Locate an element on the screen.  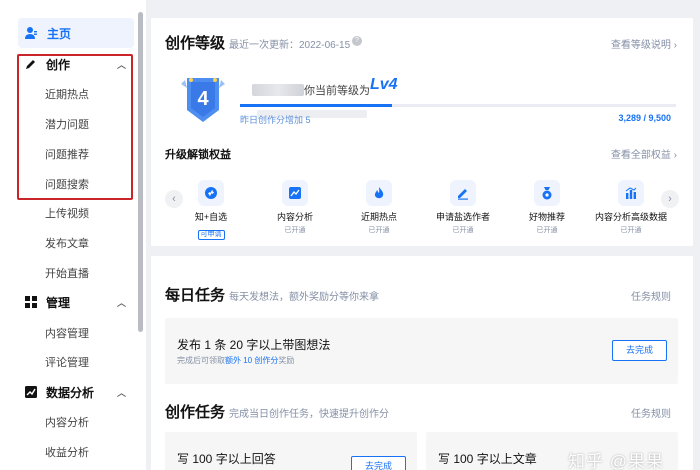
daily-tasks-subtitle: 每天发想法，额外奖励分等你来拿 is located at coordinates (304, 297).